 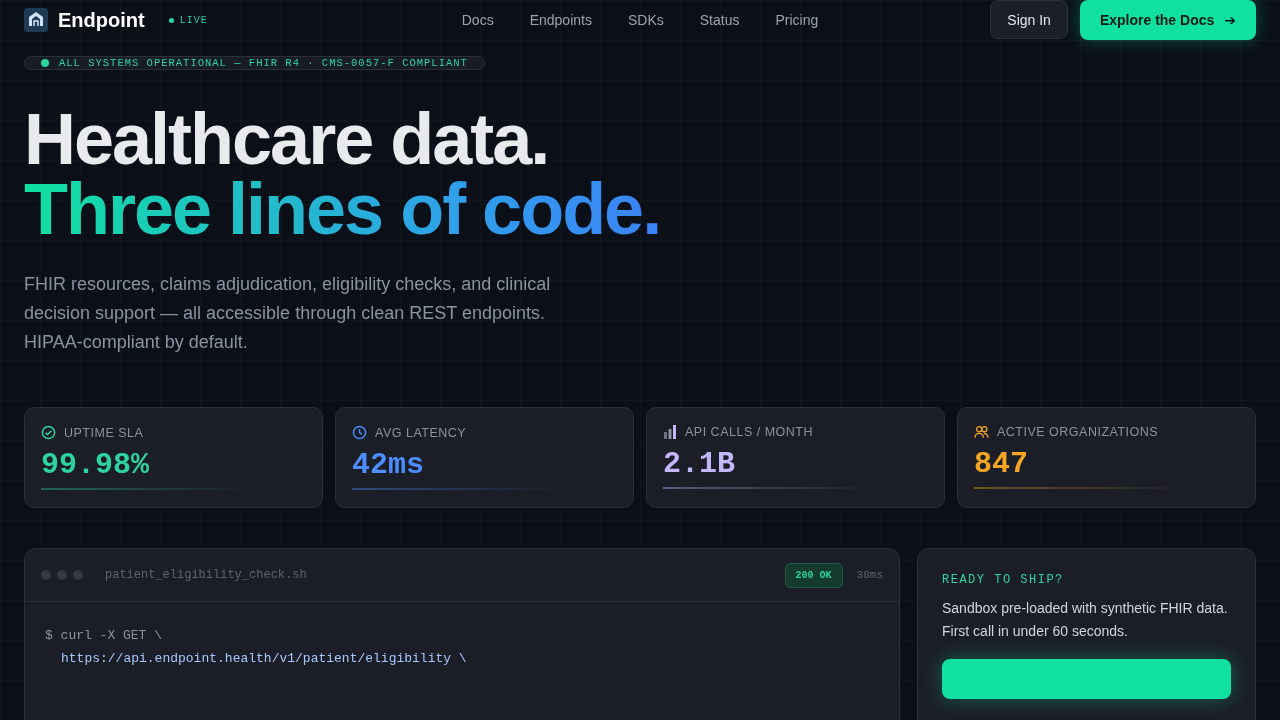 What do you see at coordinates (104, 432) in the screenshot?
I see `stat-label: UPTIME SLA` at bounding box center [104, 432].